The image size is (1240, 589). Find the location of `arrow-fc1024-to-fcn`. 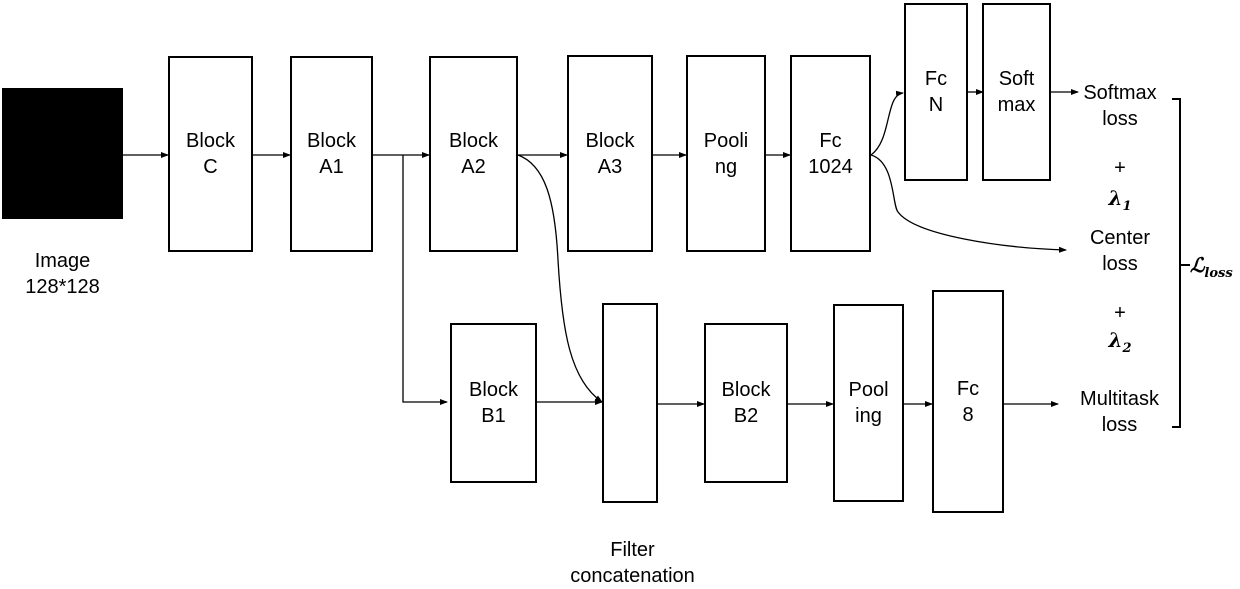

arrow-fc1024-to-fcn is located at coordinates (887, 123).